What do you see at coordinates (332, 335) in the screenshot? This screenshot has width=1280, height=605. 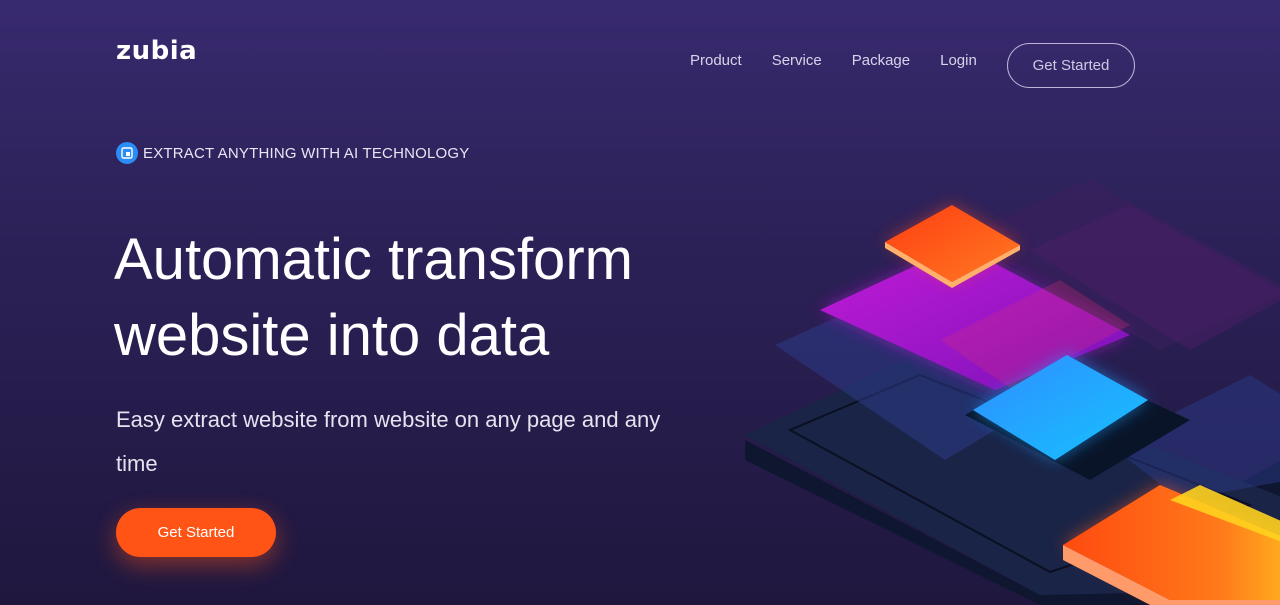 I see `hero-title-line-2: website into data` at bounding box center [332, 335].